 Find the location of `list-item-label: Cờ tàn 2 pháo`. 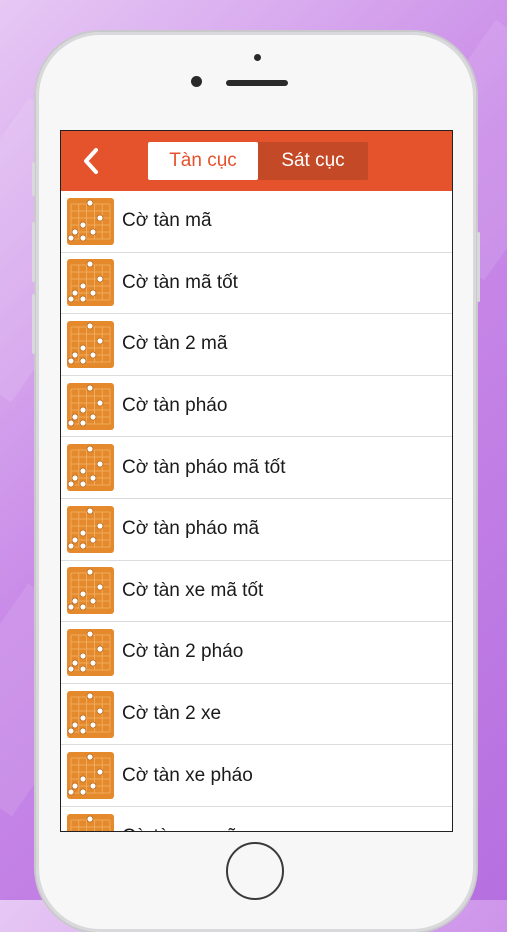

list-item-label: Cờ tàn 2 pháo is located at coordinates (183, 652).